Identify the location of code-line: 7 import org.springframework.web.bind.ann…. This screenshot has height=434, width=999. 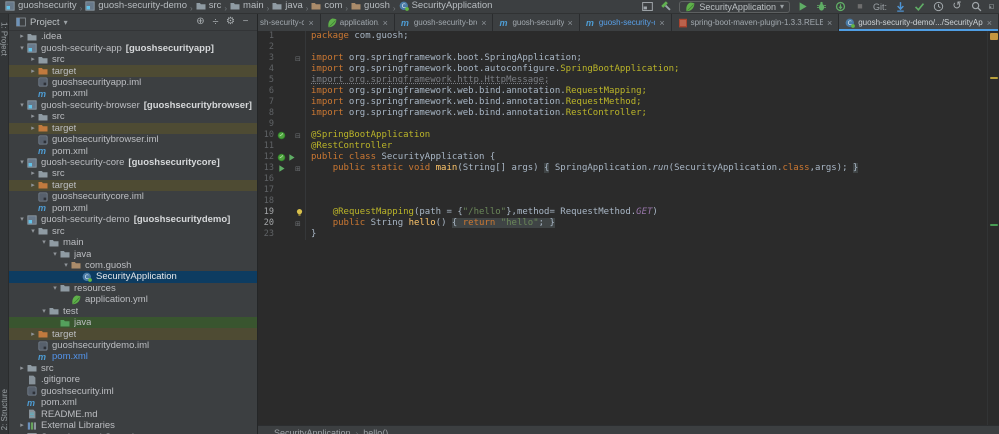
(628, 102).